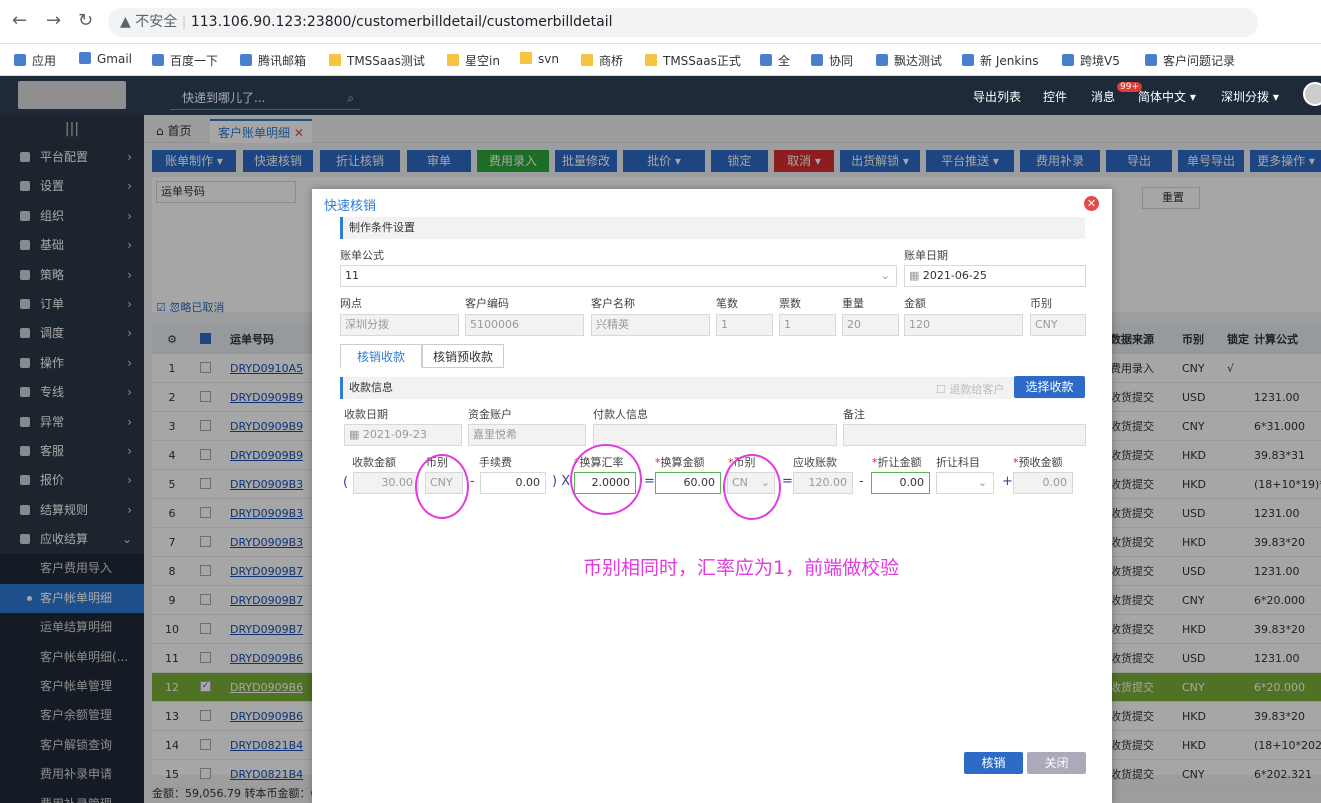 The width and height of the screenshot is (1321, 803). What do you see at coordinates (1056, 763) in the screenshot?
I see `close-button: 关闭` at bounding box center [1056, 763].